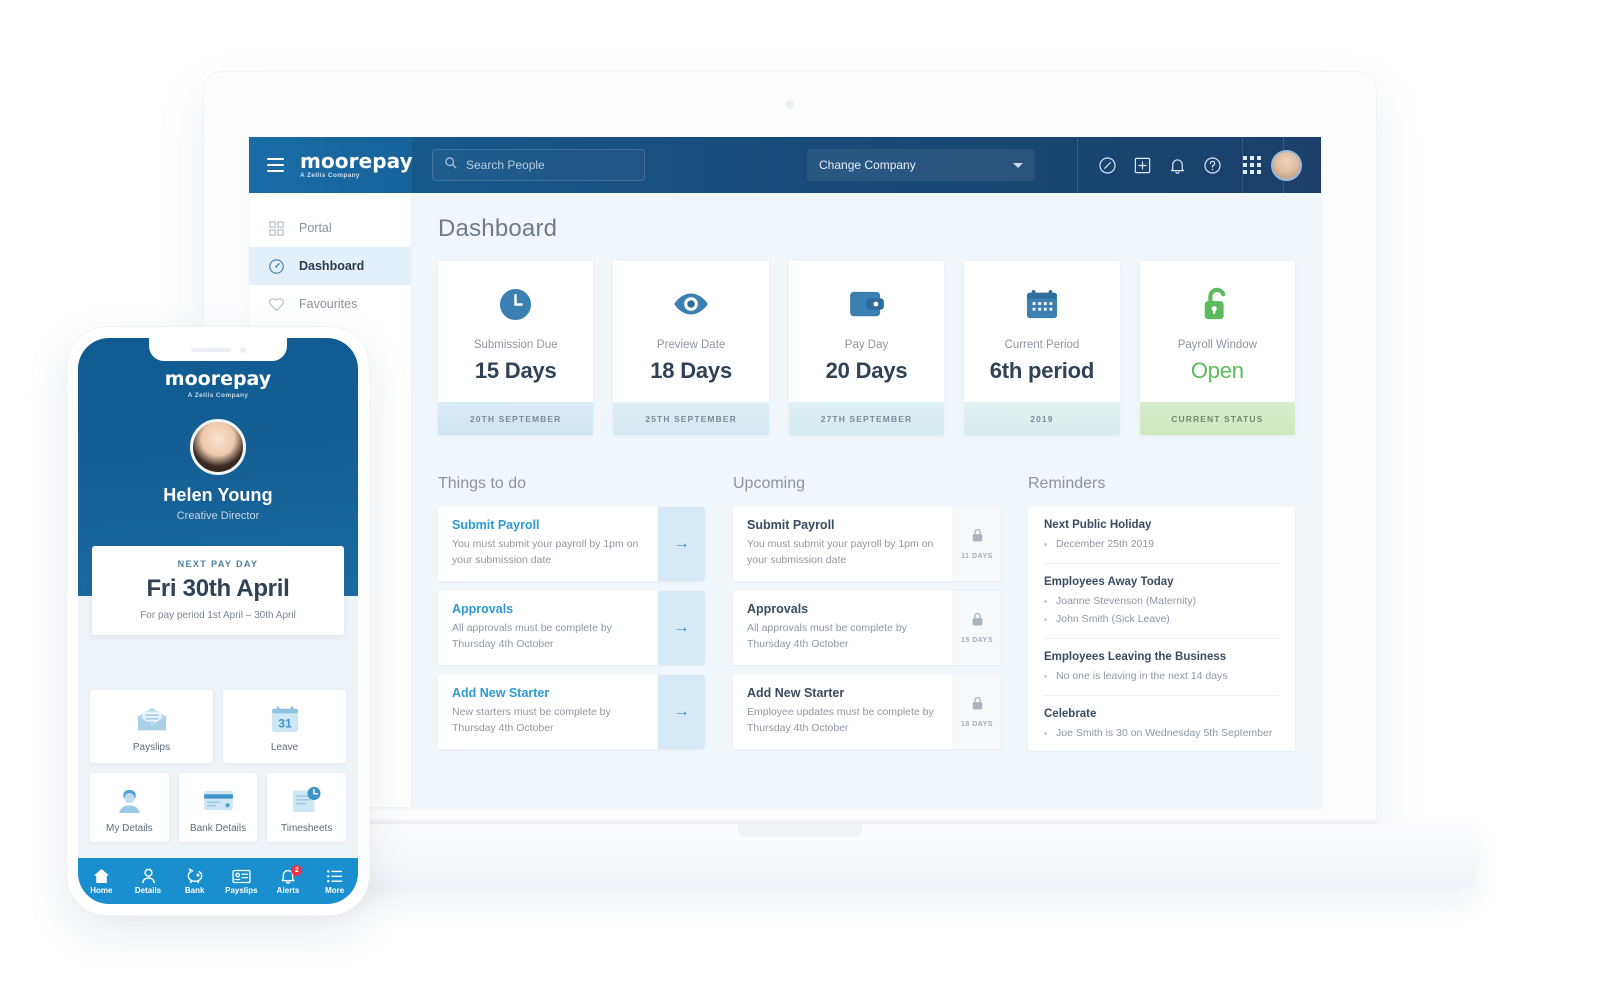  Describe the element at coordinates (1177, 165) in the screenshot. I see `bell-icon` at that location.